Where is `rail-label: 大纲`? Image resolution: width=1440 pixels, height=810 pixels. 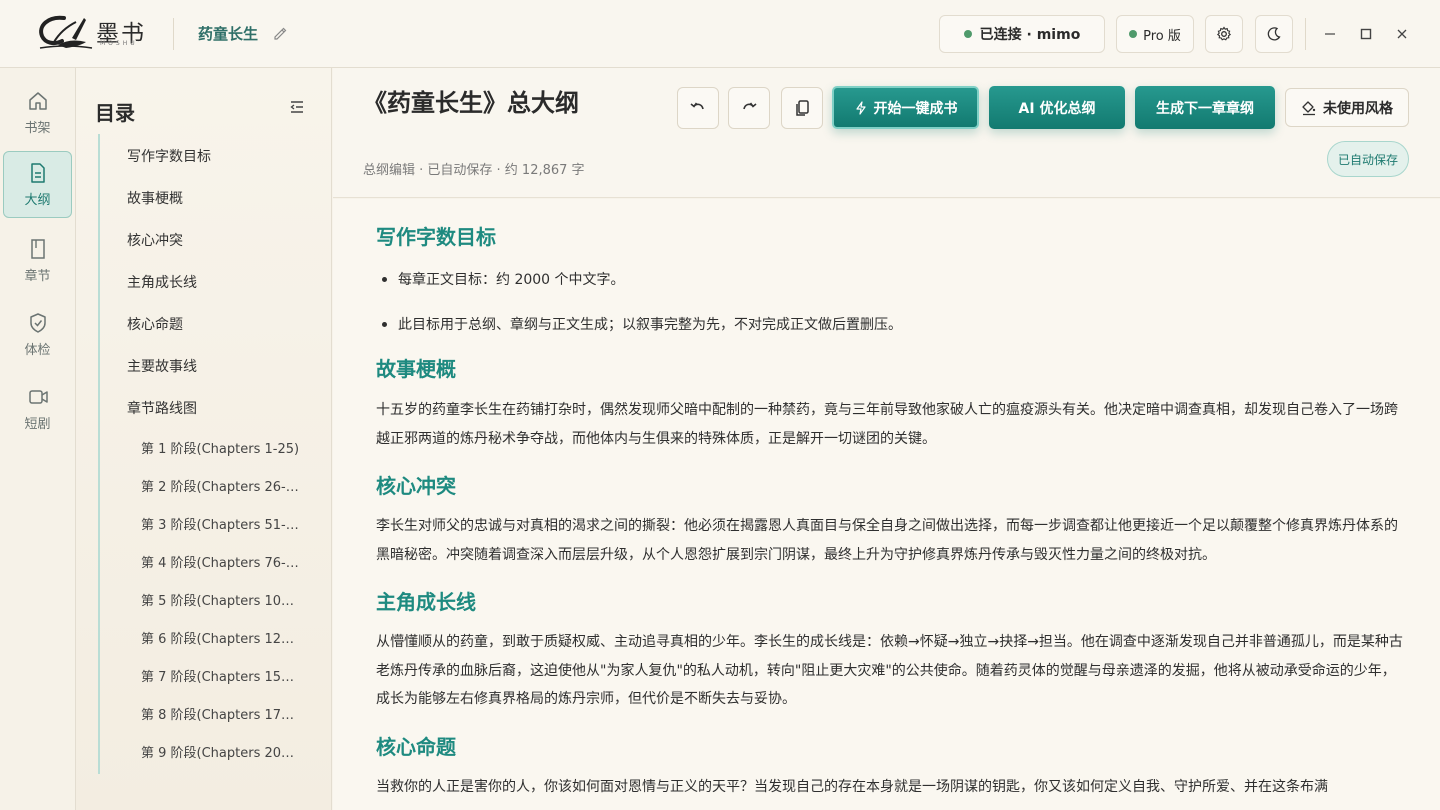 rail-label: 大纲 is located at coordinates (37, 200).